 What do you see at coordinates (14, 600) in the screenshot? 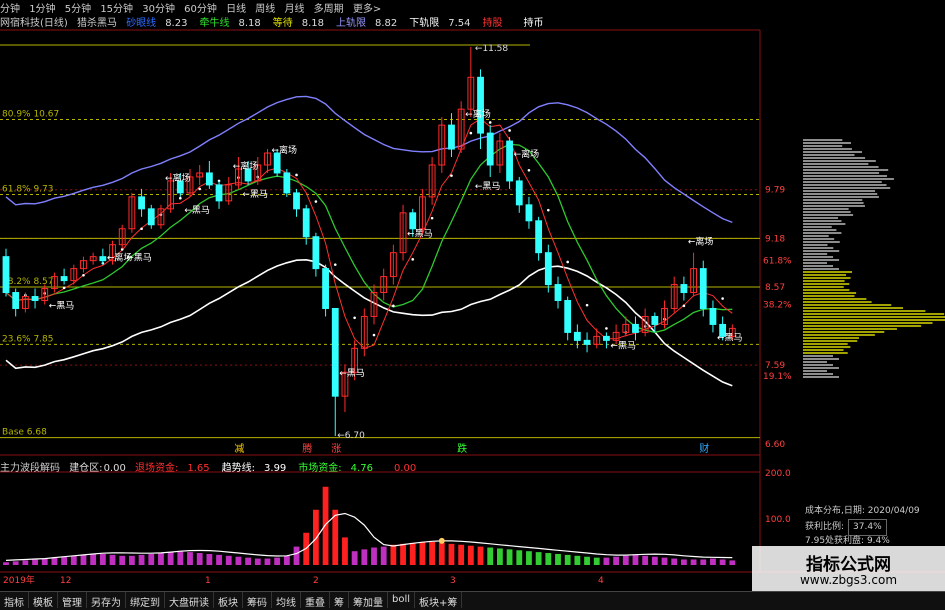
I see `tab-indicator: 指标` at bounding box center [14, 600].